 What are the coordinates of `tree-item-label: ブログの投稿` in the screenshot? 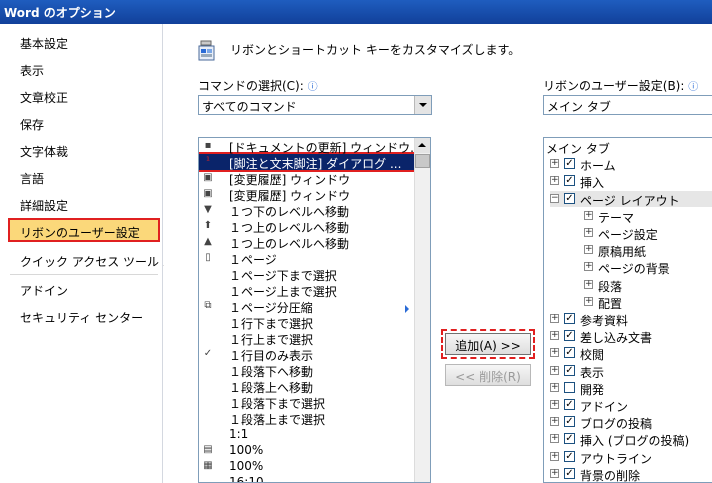 It's located at (616, 424).